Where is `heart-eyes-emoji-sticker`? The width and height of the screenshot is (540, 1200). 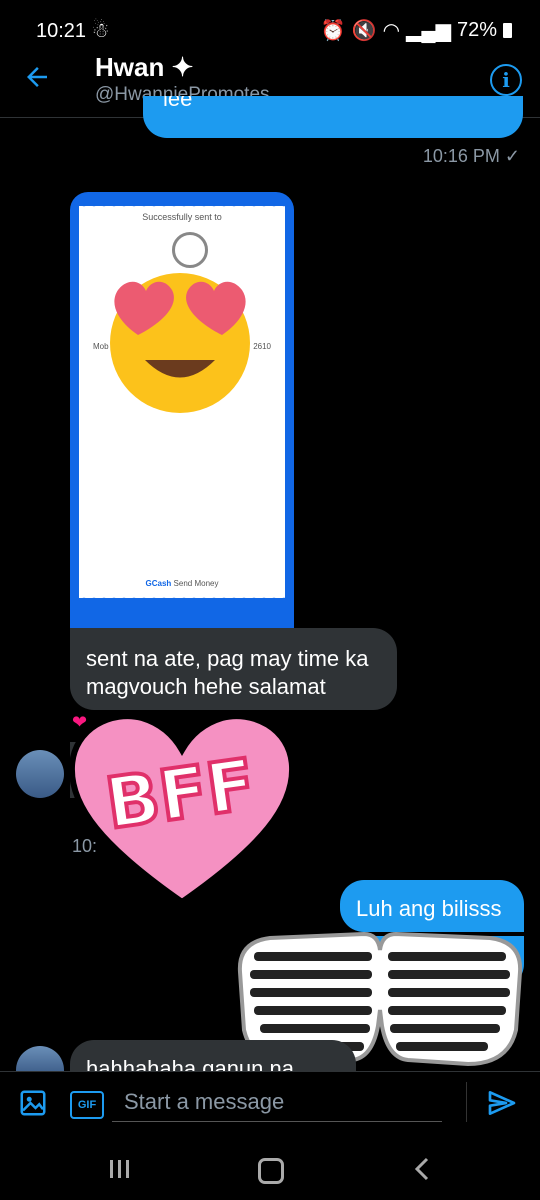 heart-eyes-emoji-sticker is located at coordinates (180, 343).